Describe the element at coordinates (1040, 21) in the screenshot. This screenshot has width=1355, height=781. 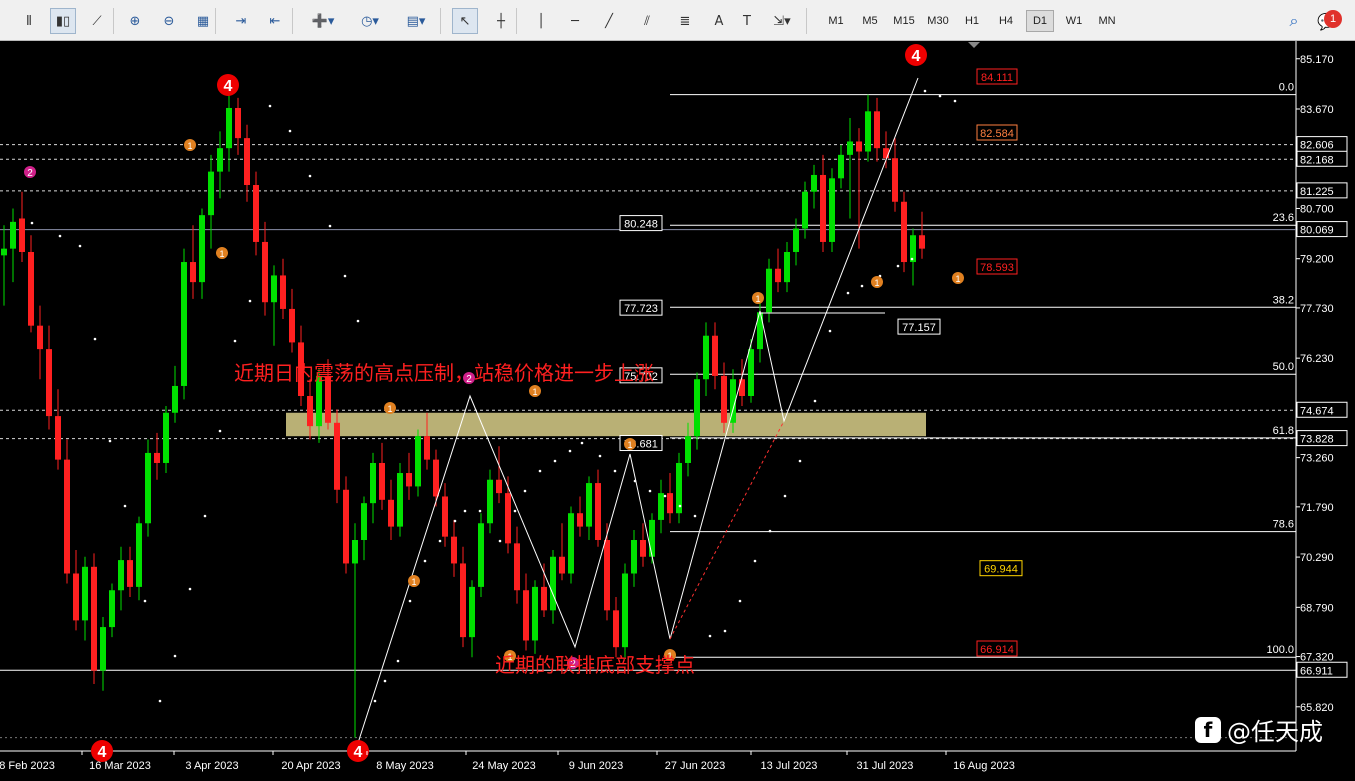
I see `timeframe-d1: D1` at that location.